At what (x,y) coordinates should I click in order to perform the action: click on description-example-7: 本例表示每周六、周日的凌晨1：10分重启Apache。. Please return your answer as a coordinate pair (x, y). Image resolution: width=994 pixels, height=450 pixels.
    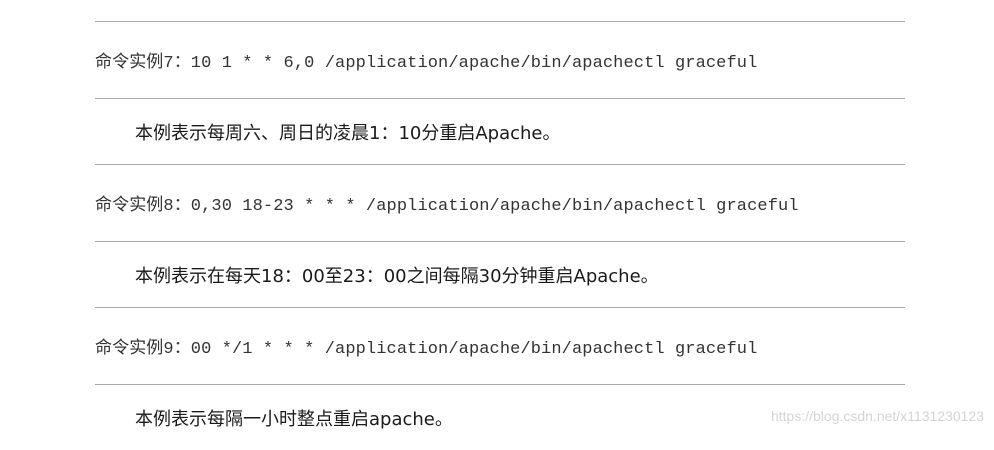
    Looking at the image, I should click on (348, 133).